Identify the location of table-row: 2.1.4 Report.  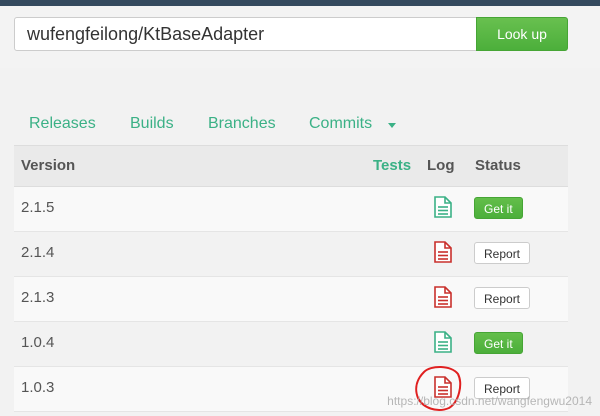
(291, 254).